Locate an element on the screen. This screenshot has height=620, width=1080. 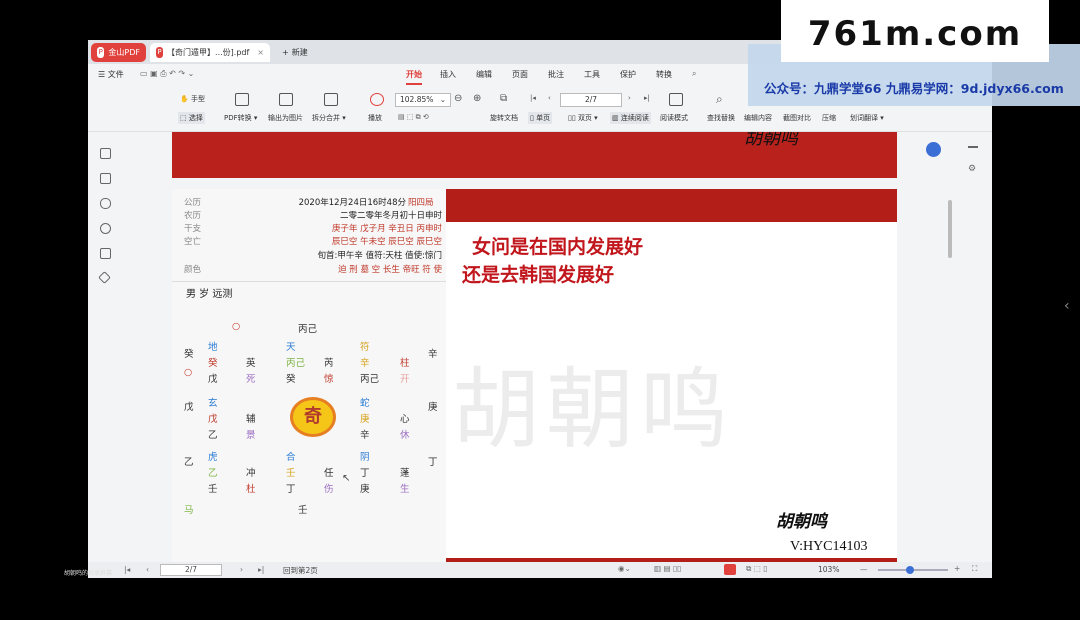
read-mode-icon is located at coordinates (676, 99).